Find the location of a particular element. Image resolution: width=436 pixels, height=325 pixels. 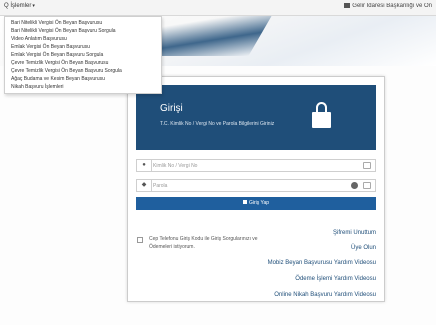

eye-icon is located at coordinates (354, 185).